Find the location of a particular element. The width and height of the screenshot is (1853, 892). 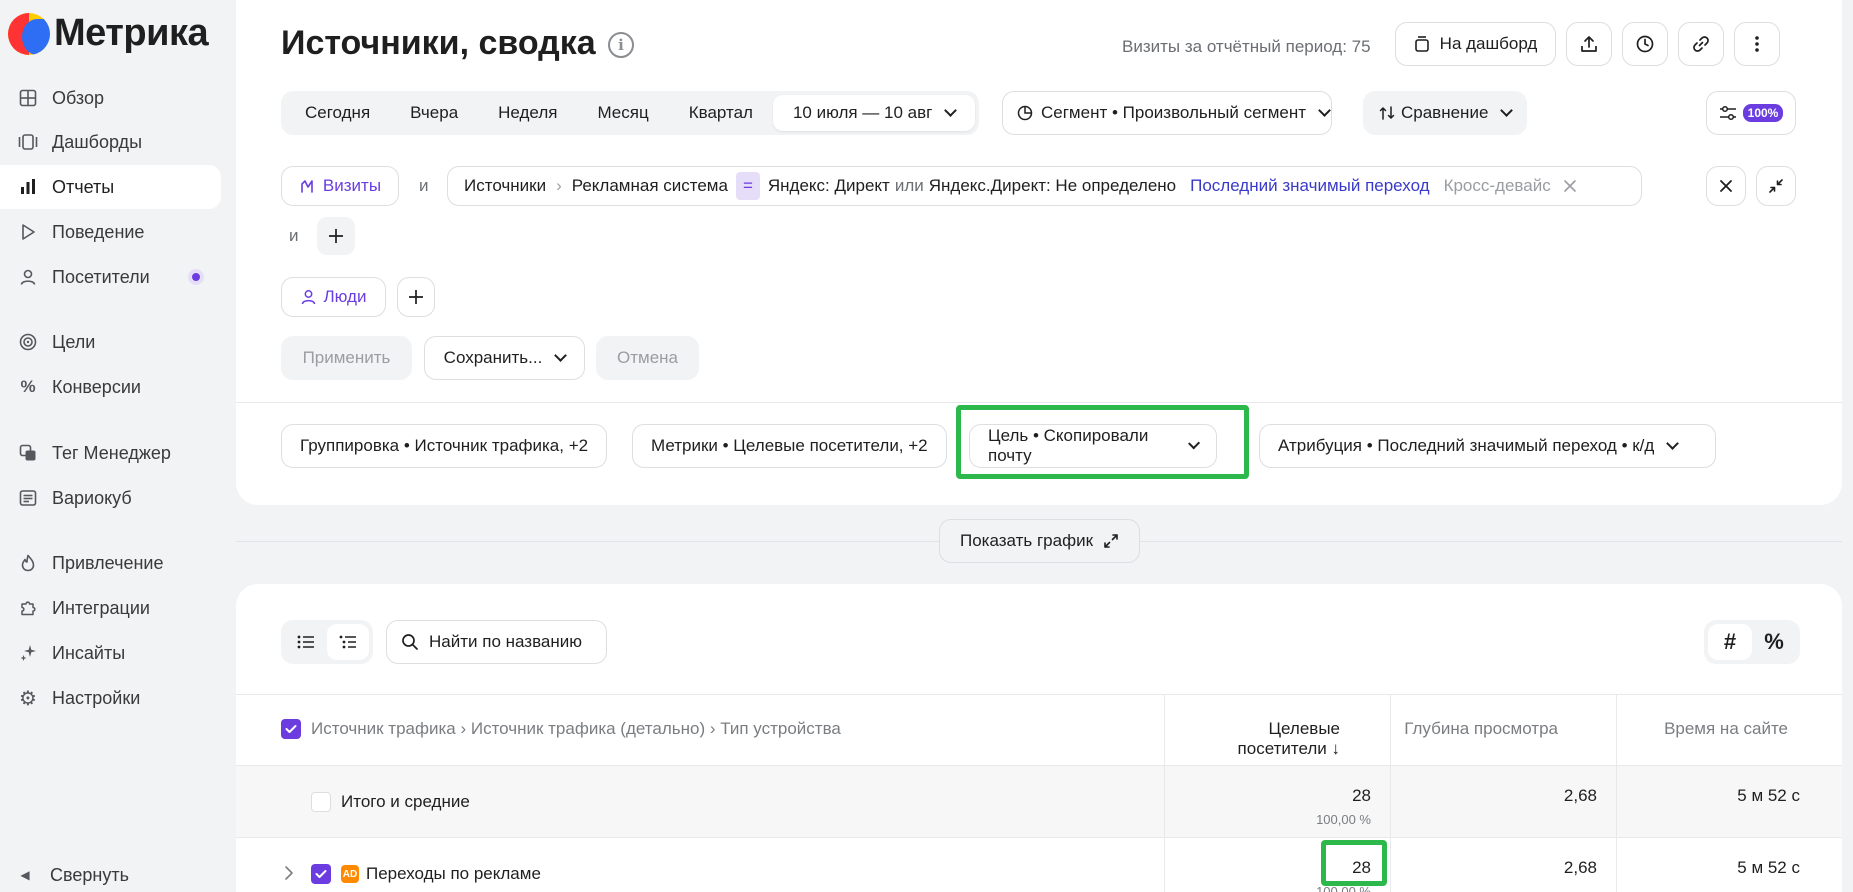

sidebar-item-label: Поведение is located at coordinates (98, 231).